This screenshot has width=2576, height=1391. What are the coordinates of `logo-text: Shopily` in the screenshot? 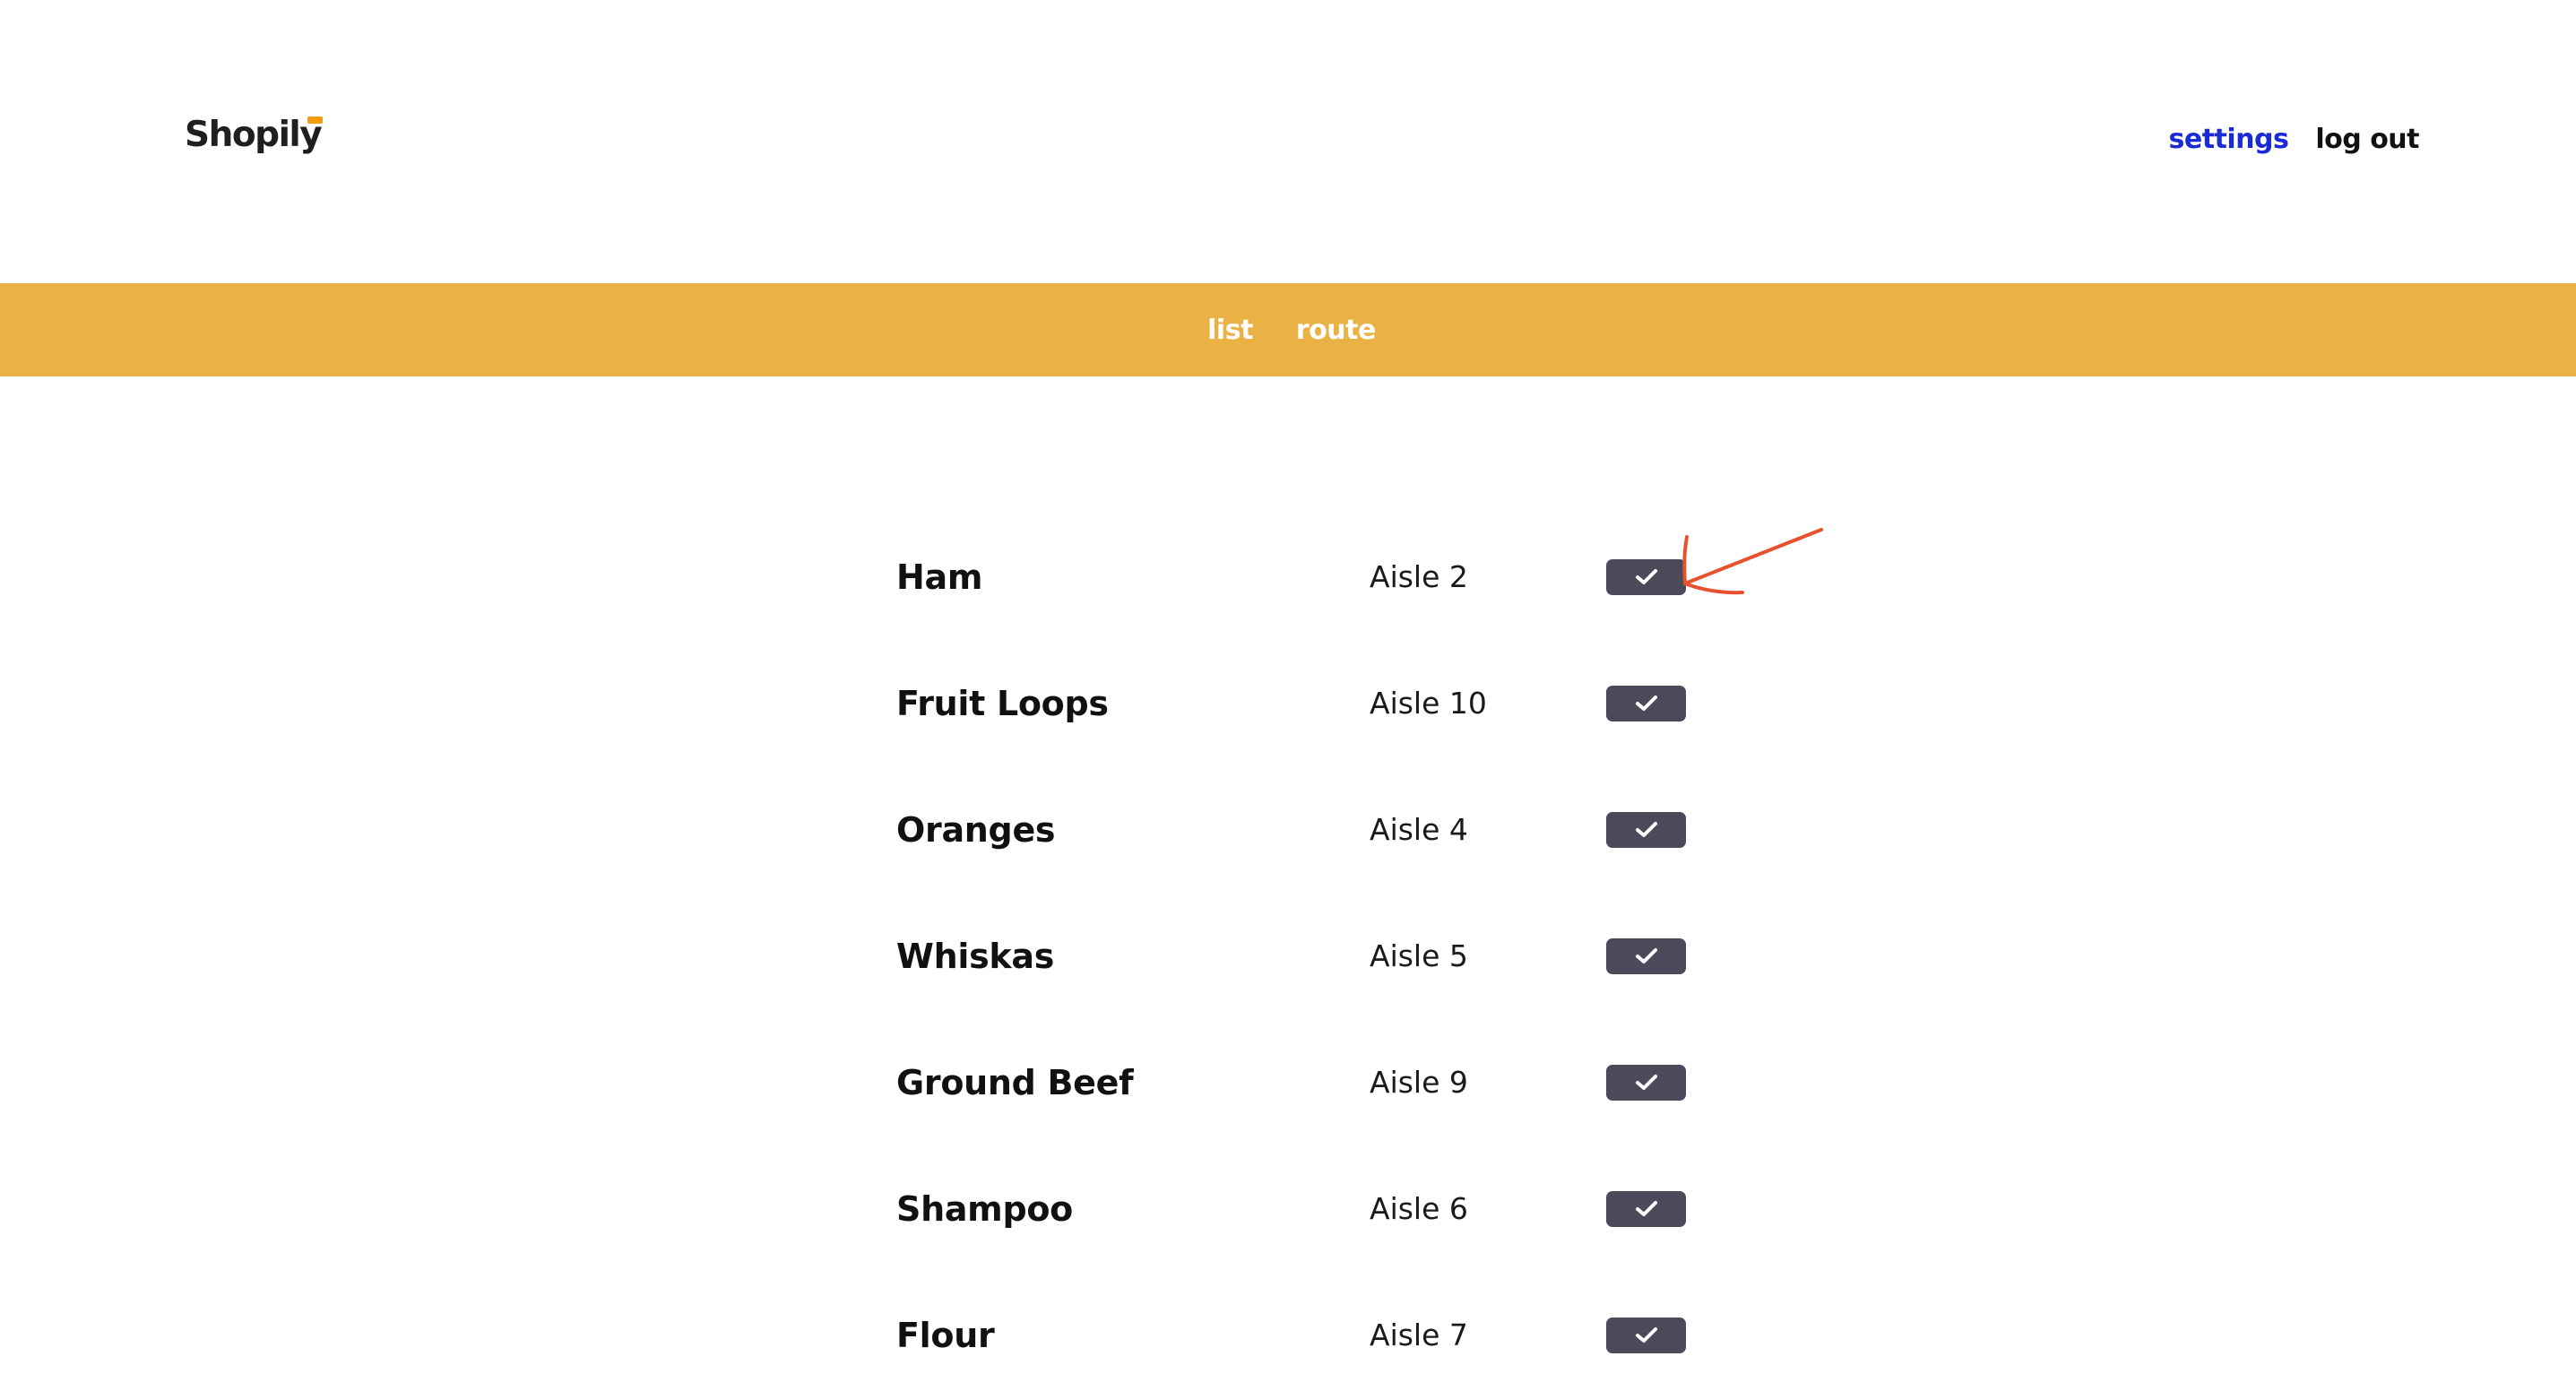 It's located at (254, 134).